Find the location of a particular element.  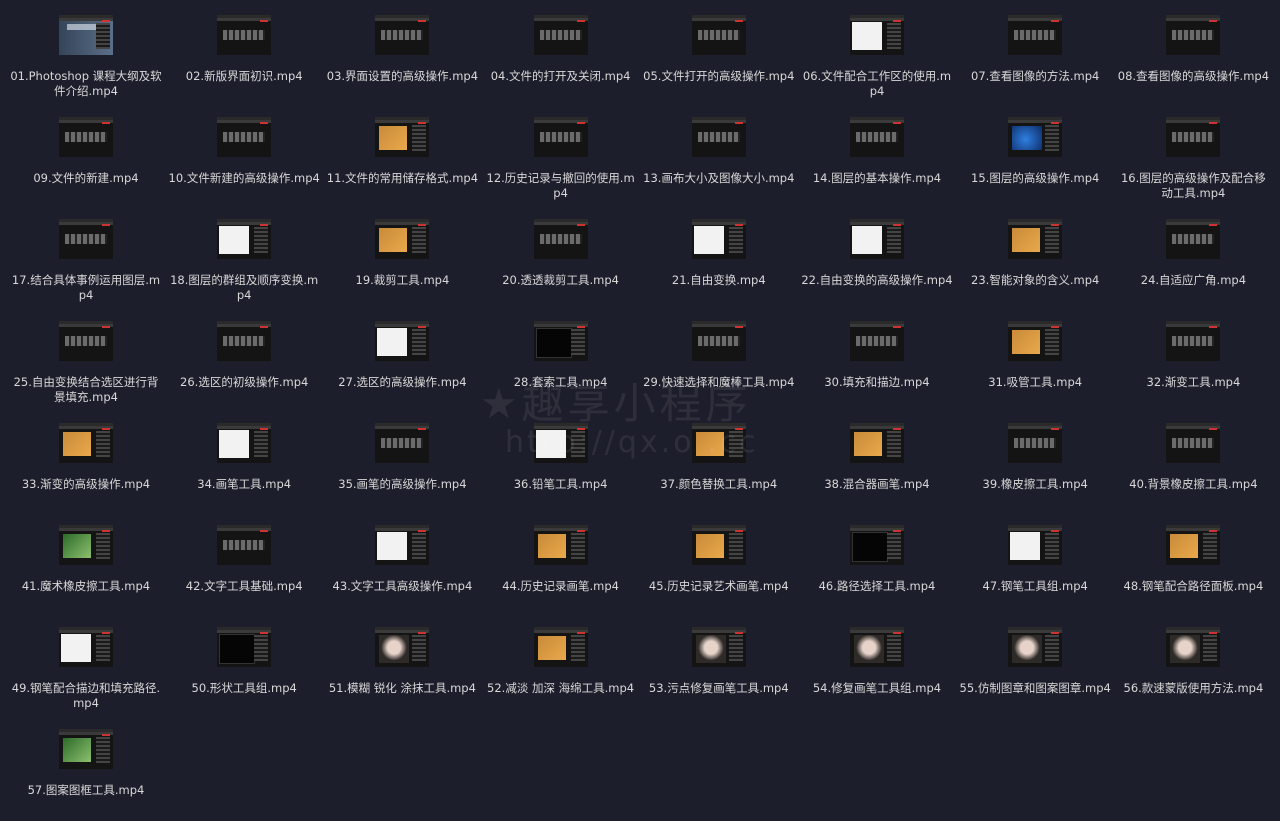

file-name: 17.结合具体事例运用图层.mp4 is located at coordinates (86, 287).